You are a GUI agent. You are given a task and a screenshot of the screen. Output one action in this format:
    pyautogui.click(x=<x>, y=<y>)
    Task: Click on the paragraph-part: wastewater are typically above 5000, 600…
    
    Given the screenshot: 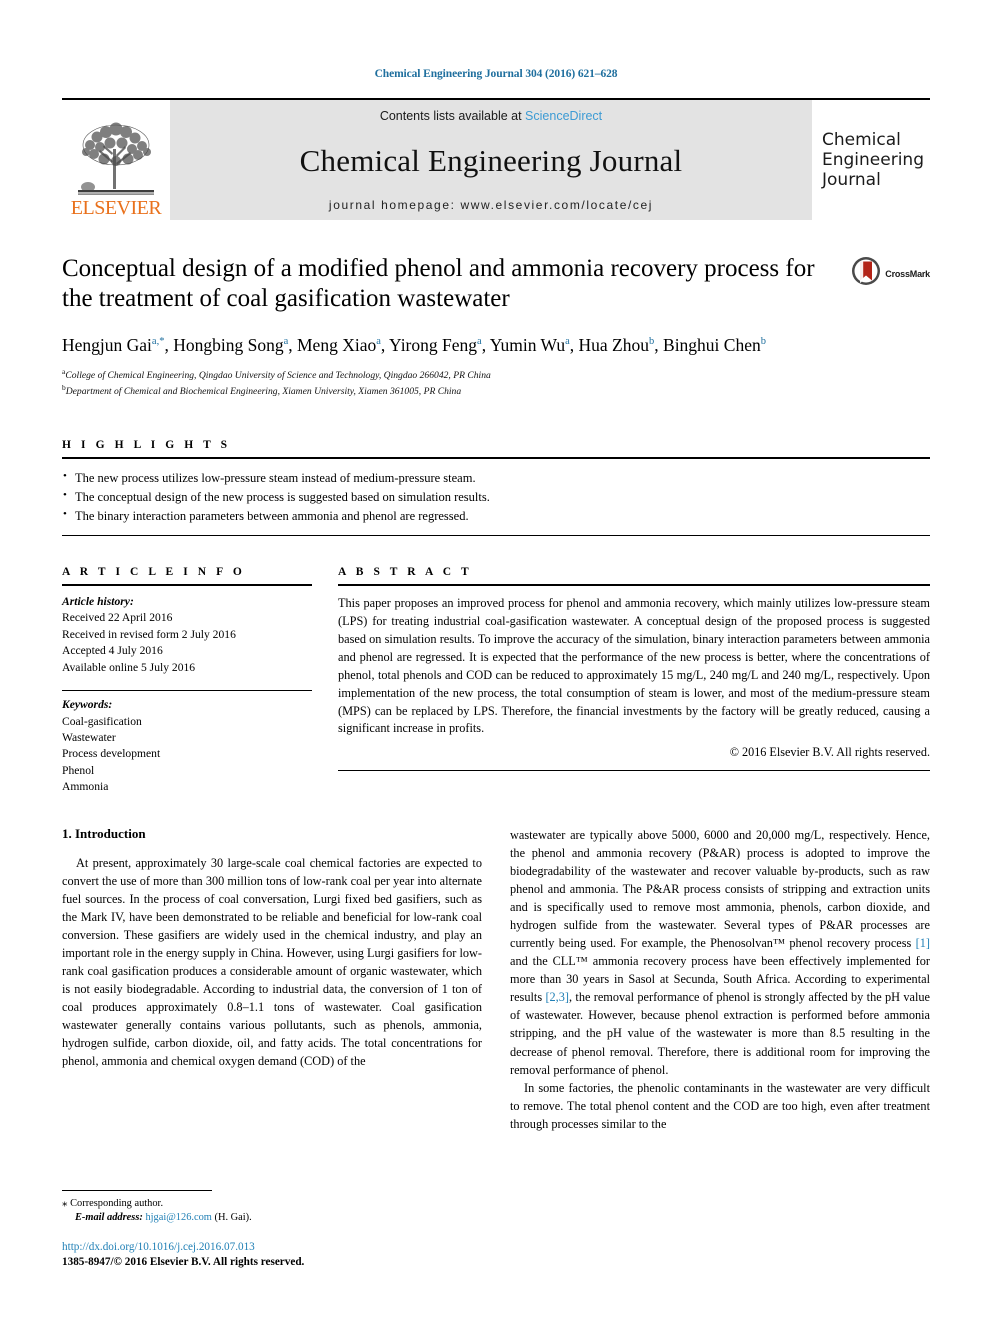 What is the action you would take?
    pyautogui.click(x=720, y=889)
    